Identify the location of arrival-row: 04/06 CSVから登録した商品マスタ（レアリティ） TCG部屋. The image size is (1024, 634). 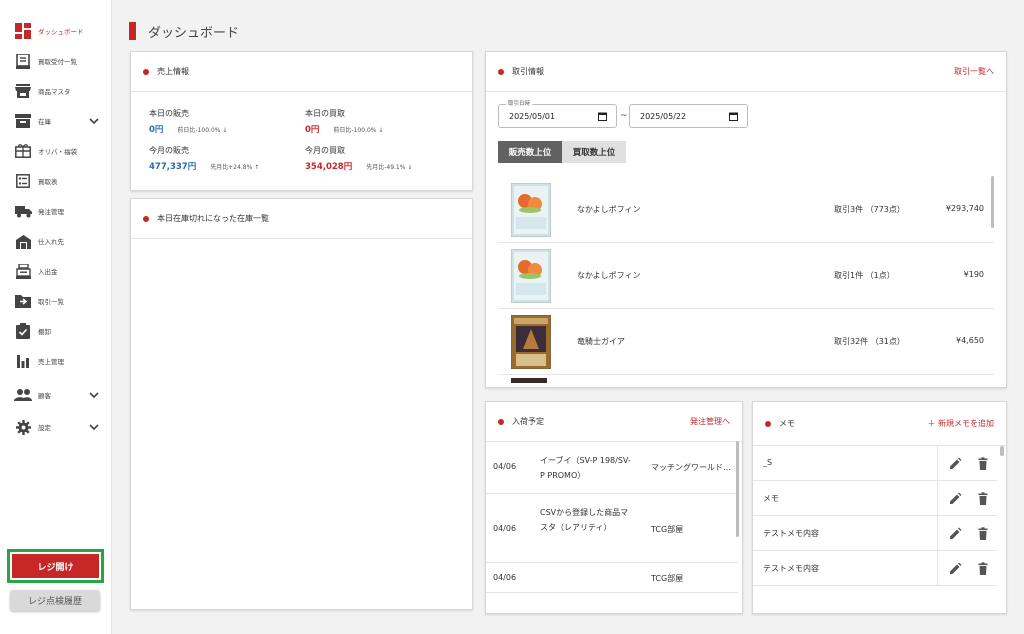
(612, 528).